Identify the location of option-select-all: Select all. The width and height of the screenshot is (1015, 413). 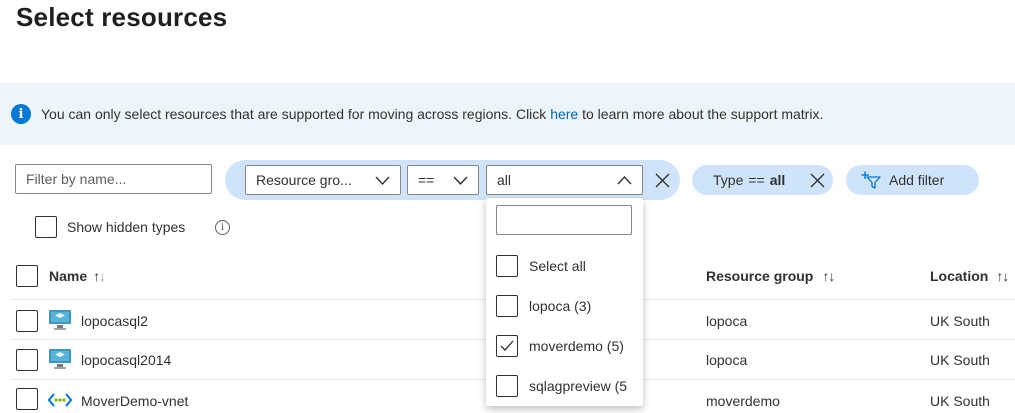
(541, 266).